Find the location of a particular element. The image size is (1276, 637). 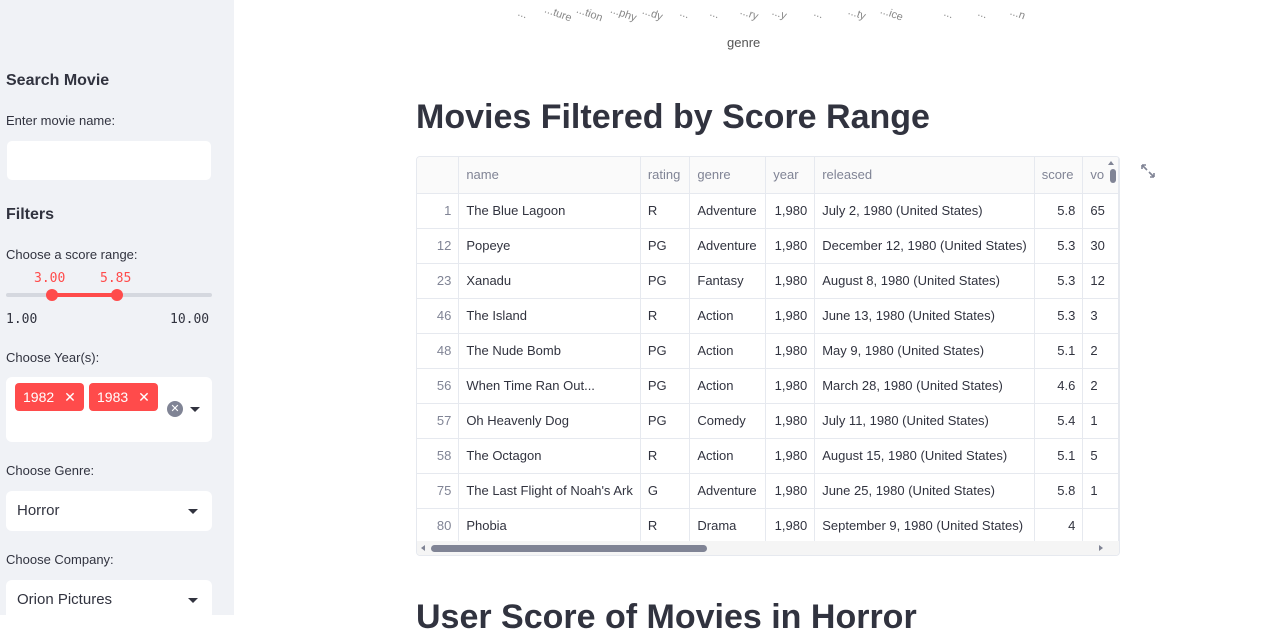

table-cell-vo: 3 is located at coordinates (1100, 316).